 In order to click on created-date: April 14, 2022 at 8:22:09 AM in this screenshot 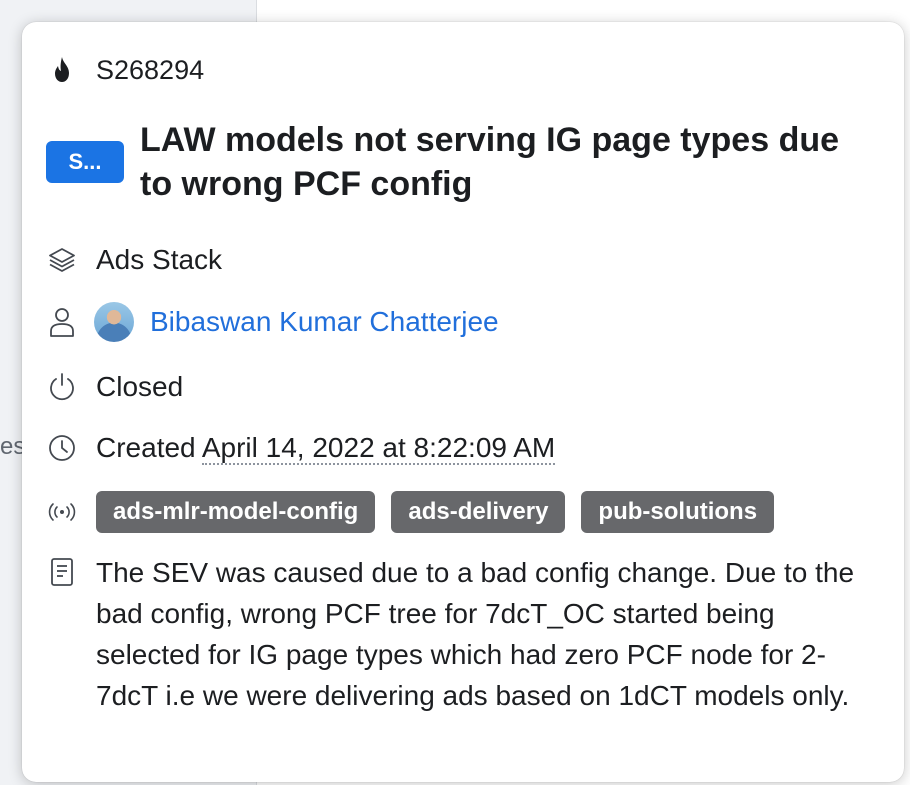, I will do `click(378, 448)`.